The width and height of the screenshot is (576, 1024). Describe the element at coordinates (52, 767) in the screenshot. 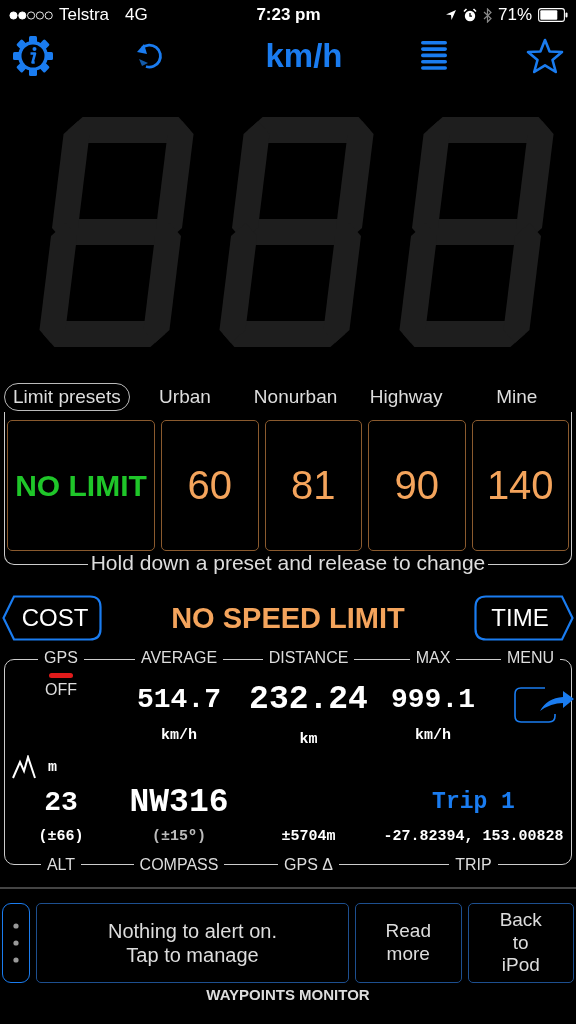

I see `altitude-unit: m` at that location.